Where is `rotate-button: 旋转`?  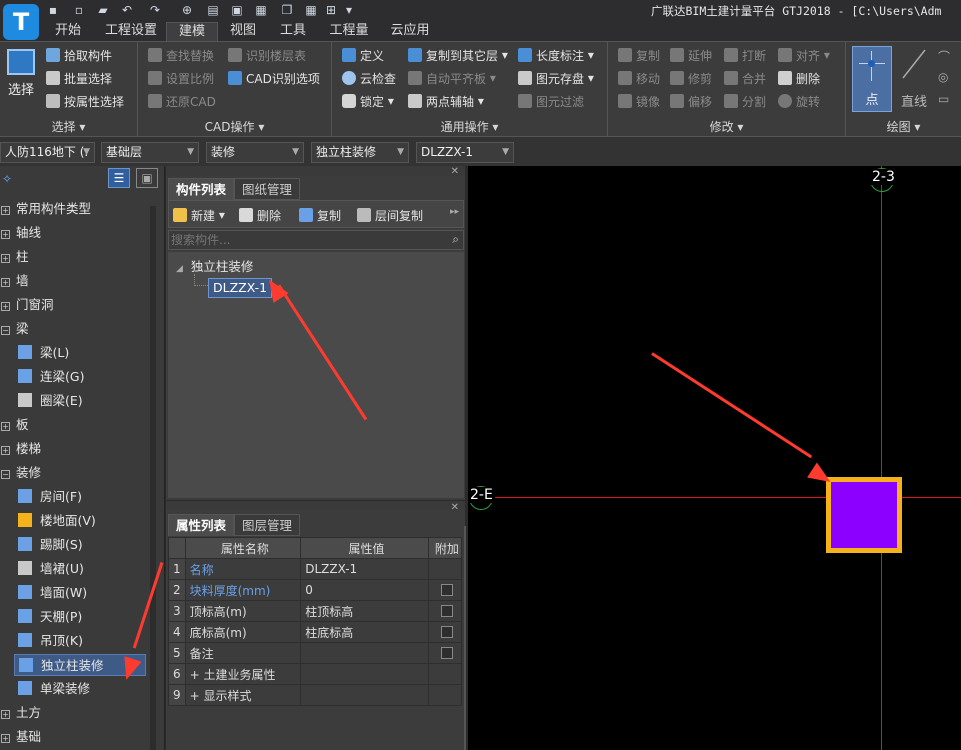 rotate-button: 旋转 is located at coordinates (799, 101).